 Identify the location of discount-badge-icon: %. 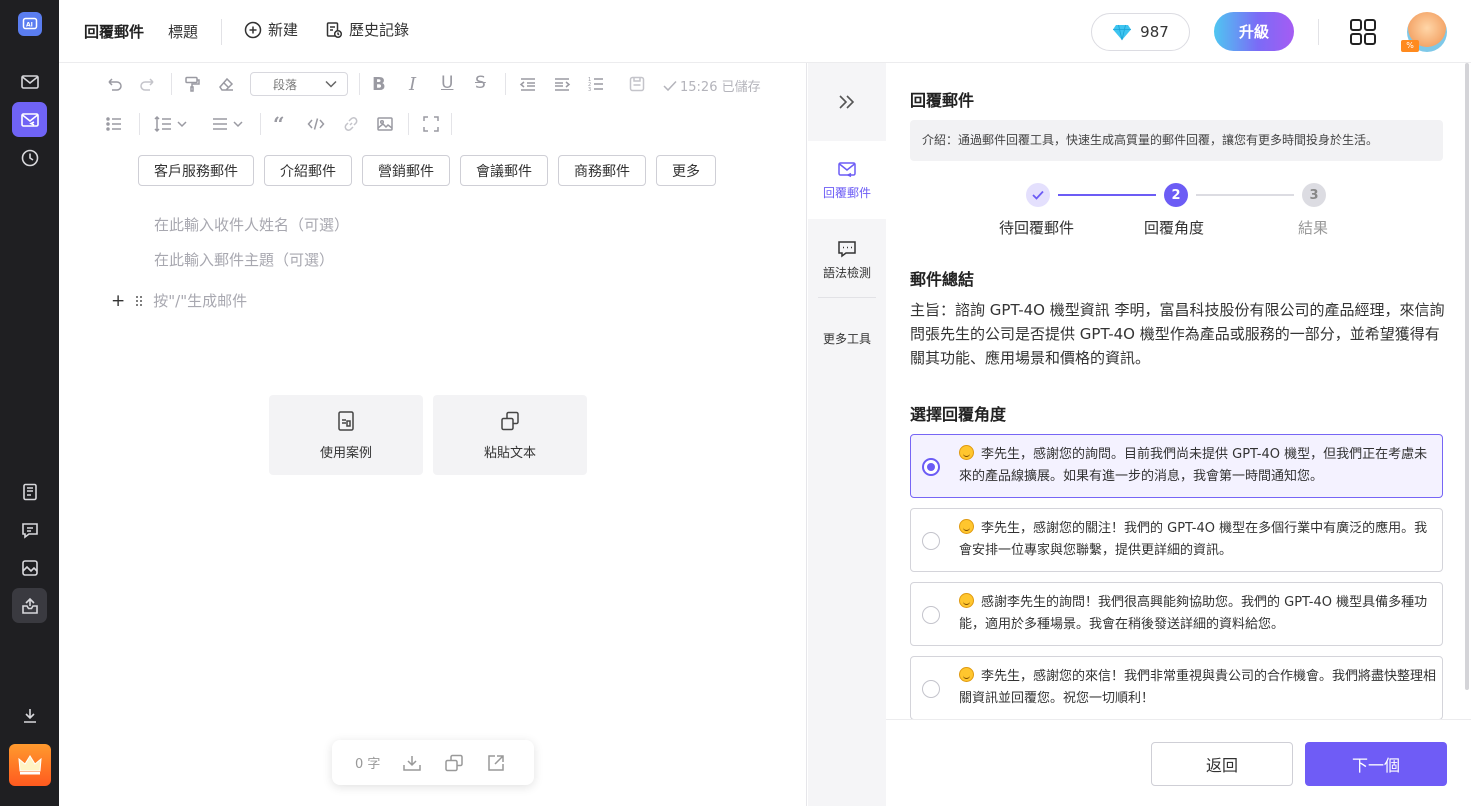
(1410, 46).